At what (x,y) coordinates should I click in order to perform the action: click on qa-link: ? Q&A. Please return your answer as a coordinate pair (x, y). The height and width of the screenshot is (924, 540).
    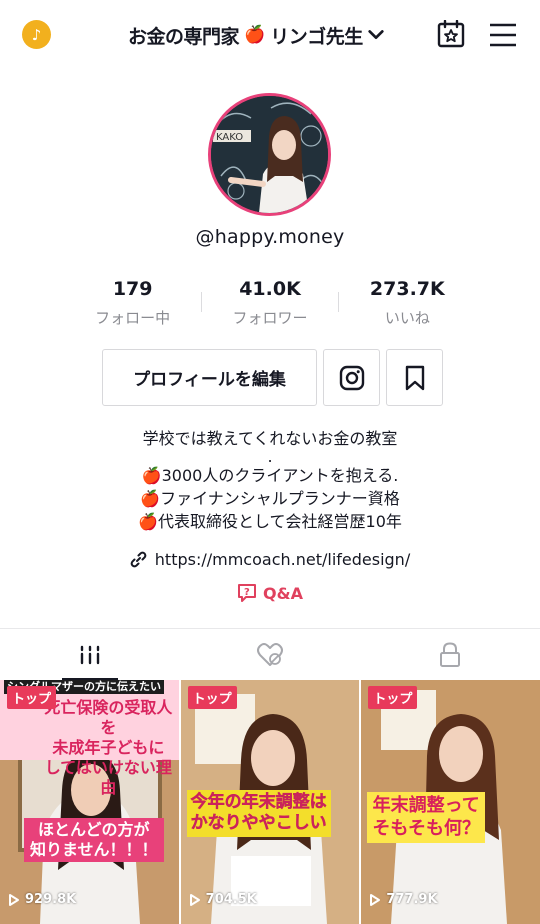
    Looking at the image, I should click on (270, 593).